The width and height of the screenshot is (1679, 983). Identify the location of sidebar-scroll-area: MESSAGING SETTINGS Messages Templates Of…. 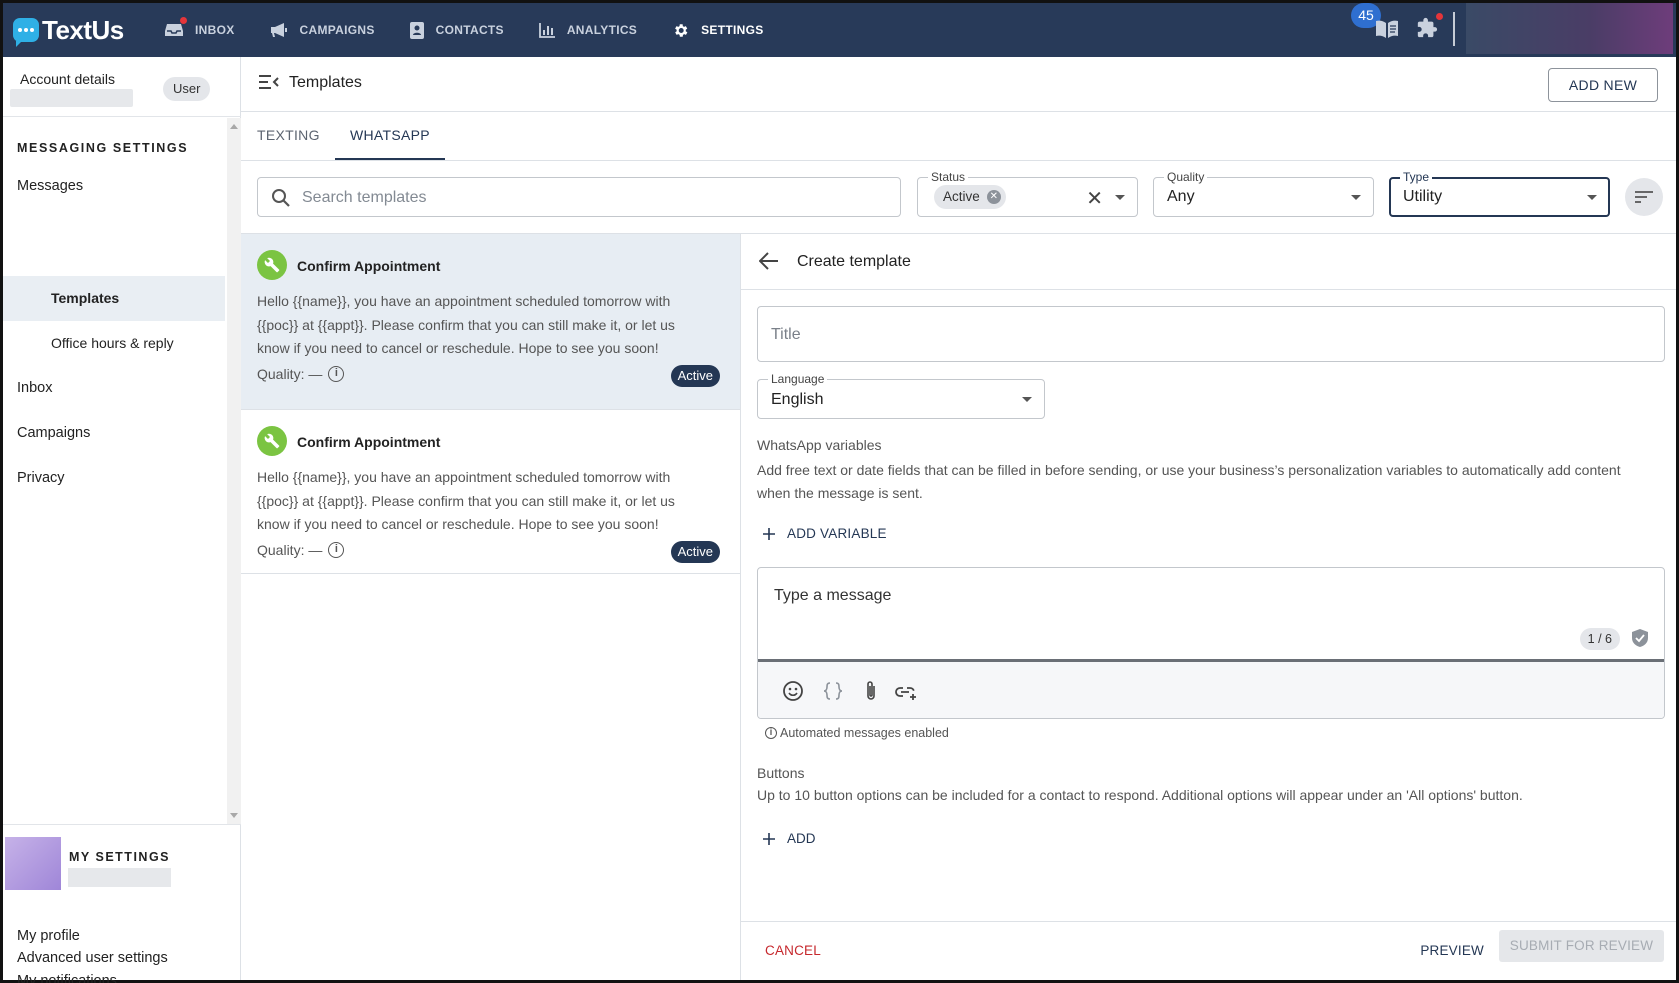
(122, 471).